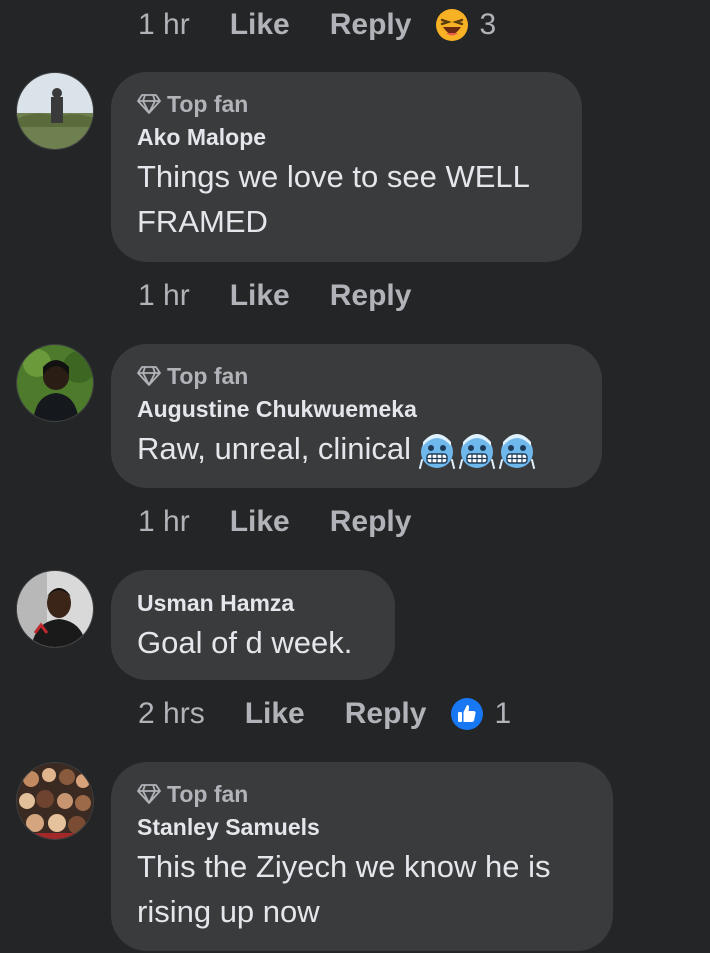 This screenshot has height=953, width=710. I want to click on reaction-count: 3, so click(488, 24).